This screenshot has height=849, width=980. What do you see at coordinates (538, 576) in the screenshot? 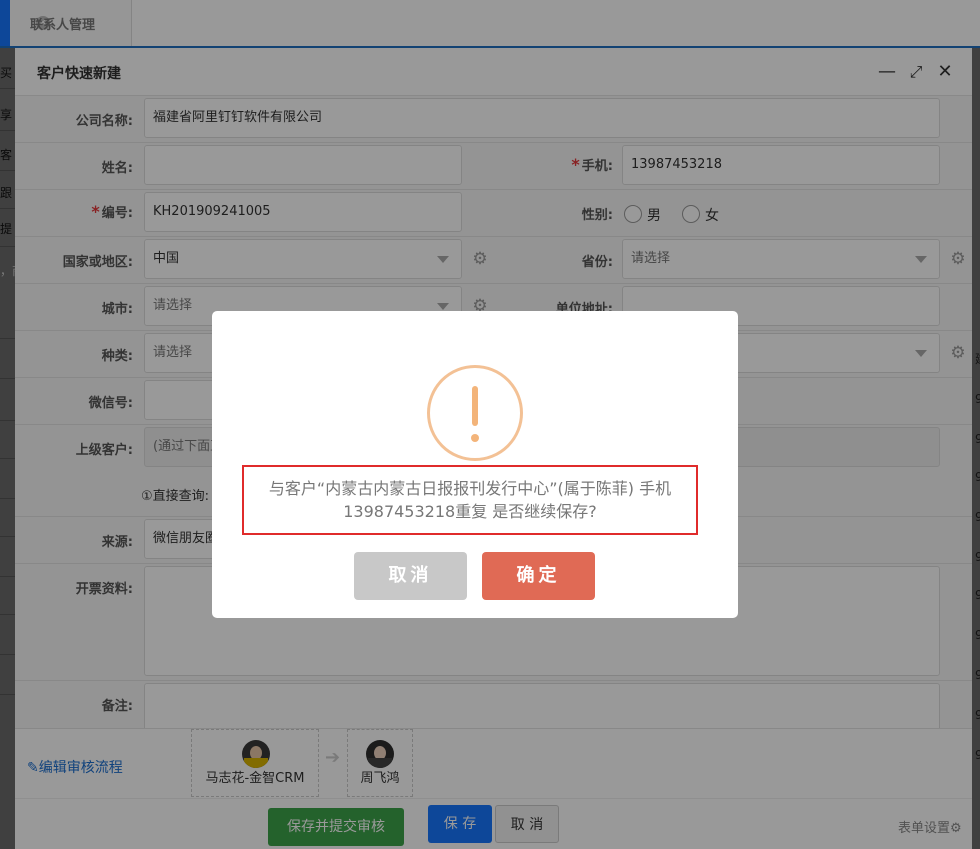
I see `dialog-confirm-button: 确定` at bounding box center [538, 576].